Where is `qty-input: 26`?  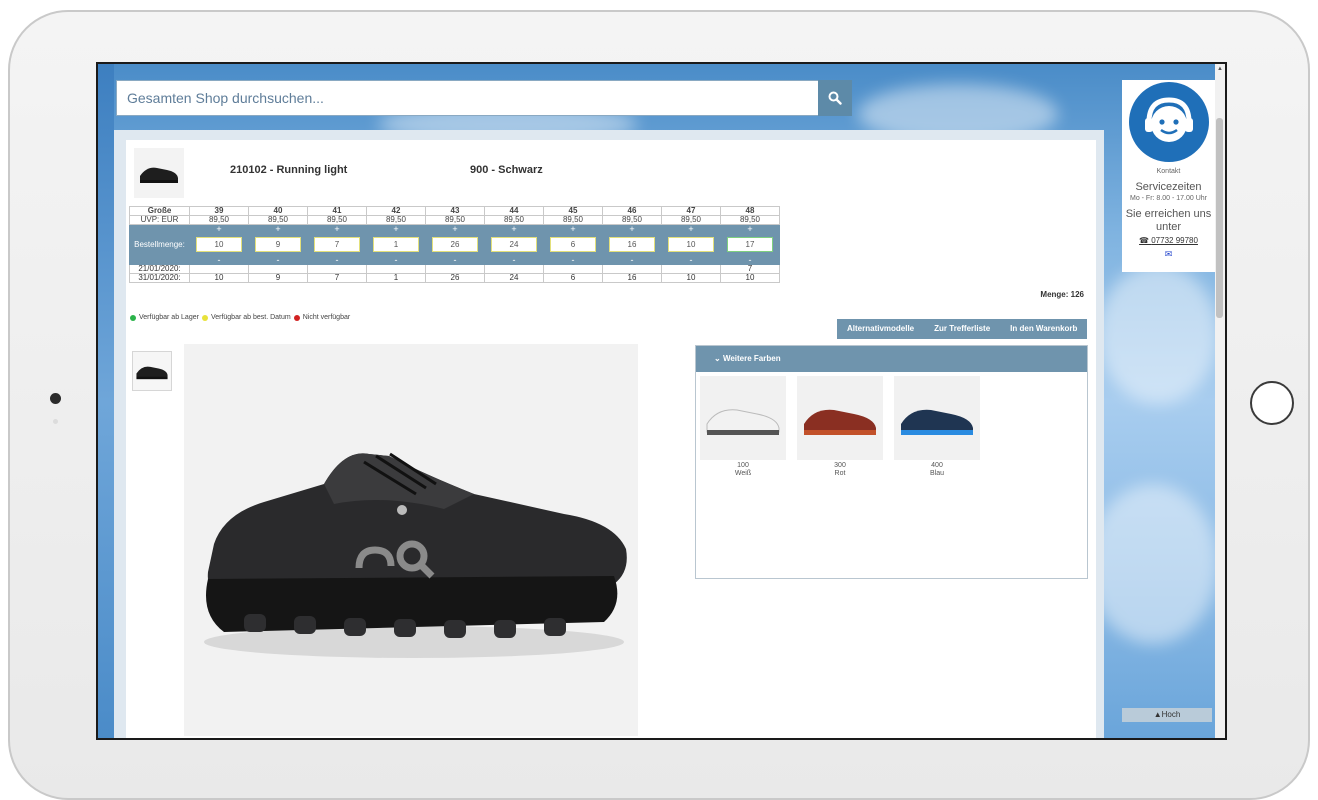 qty-input: 26 is located at coordinates (455, 244).